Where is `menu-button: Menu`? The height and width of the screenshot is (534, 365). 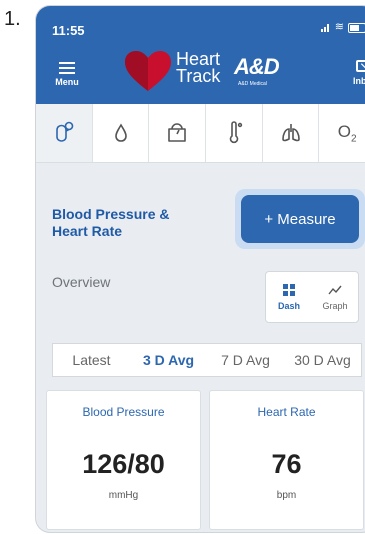
menu-button: Menu is located at coordinates (67, 73).